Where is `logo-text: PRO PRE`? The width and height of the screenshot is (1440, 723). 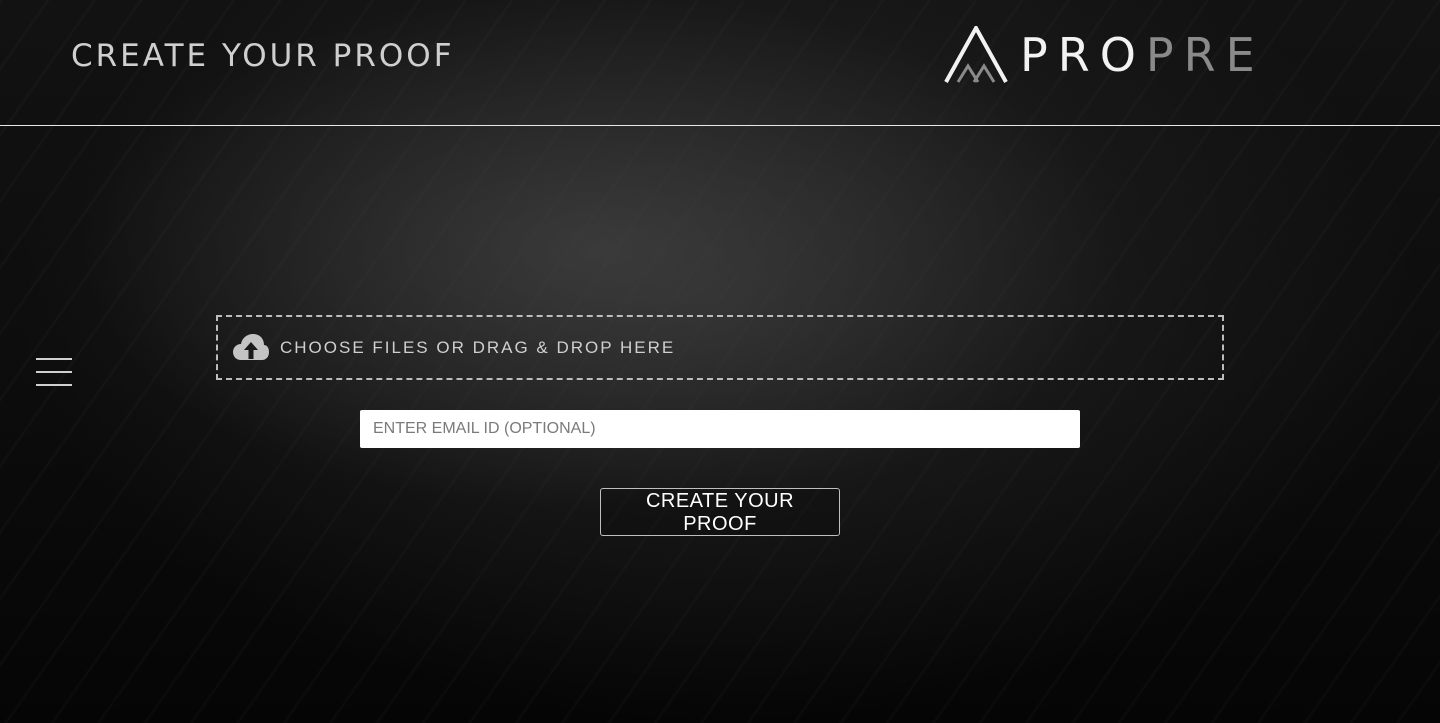
logo-text: PRO PRE is located at coordinates (1142, 55).